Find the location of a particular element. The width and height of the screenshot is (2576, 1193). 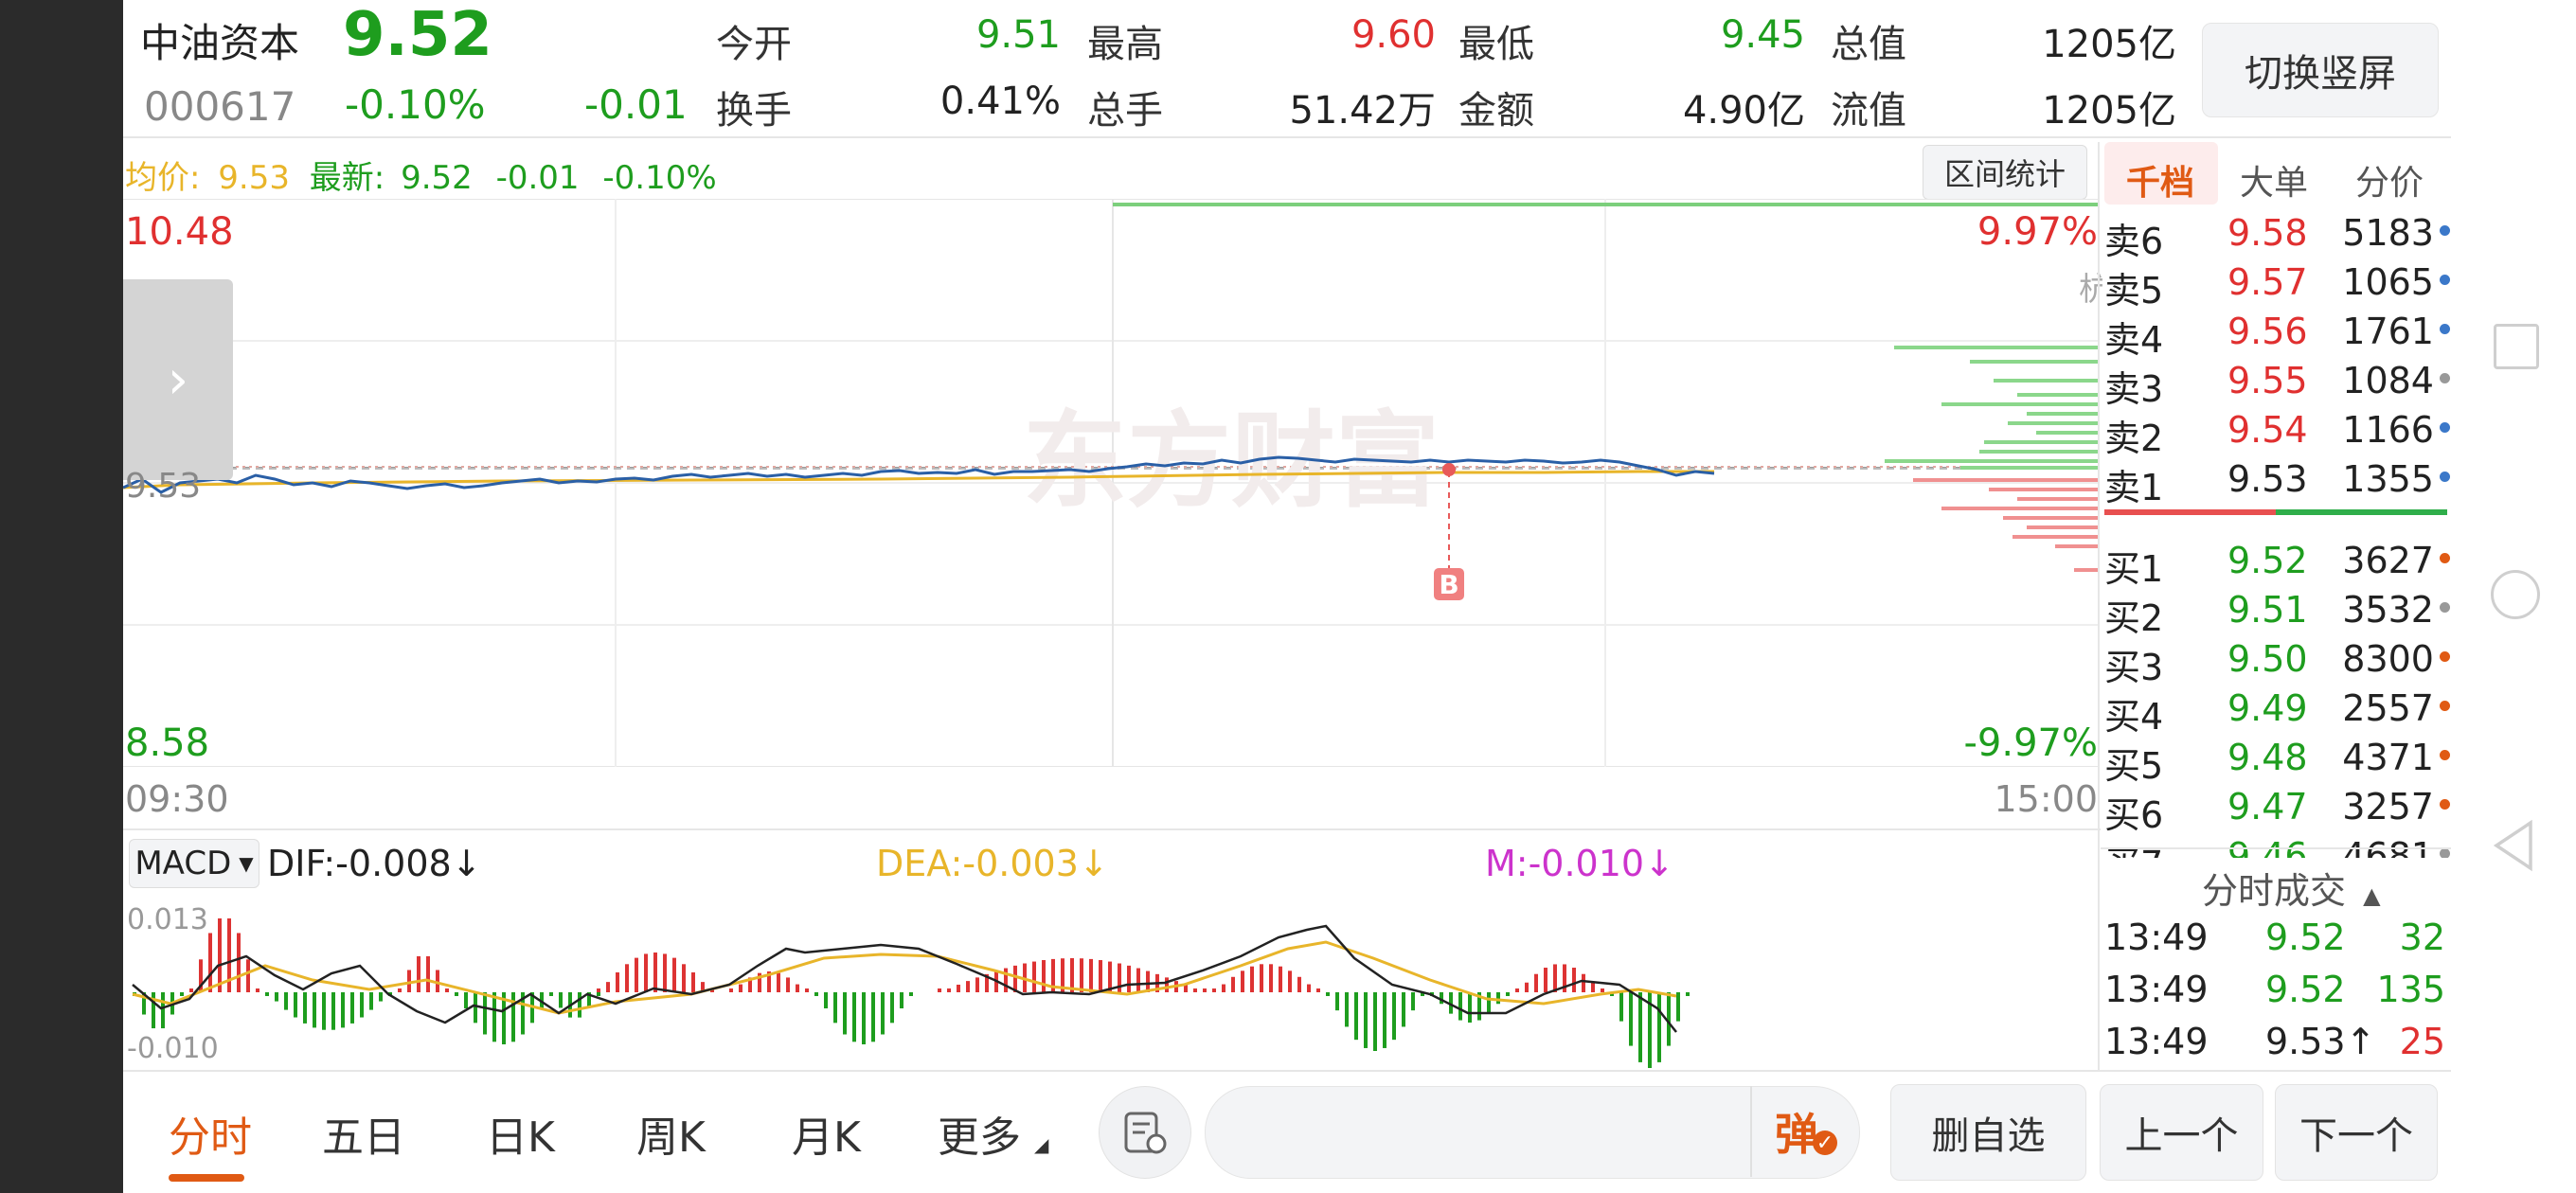

header-divider is located at coordinates (1287, 137).